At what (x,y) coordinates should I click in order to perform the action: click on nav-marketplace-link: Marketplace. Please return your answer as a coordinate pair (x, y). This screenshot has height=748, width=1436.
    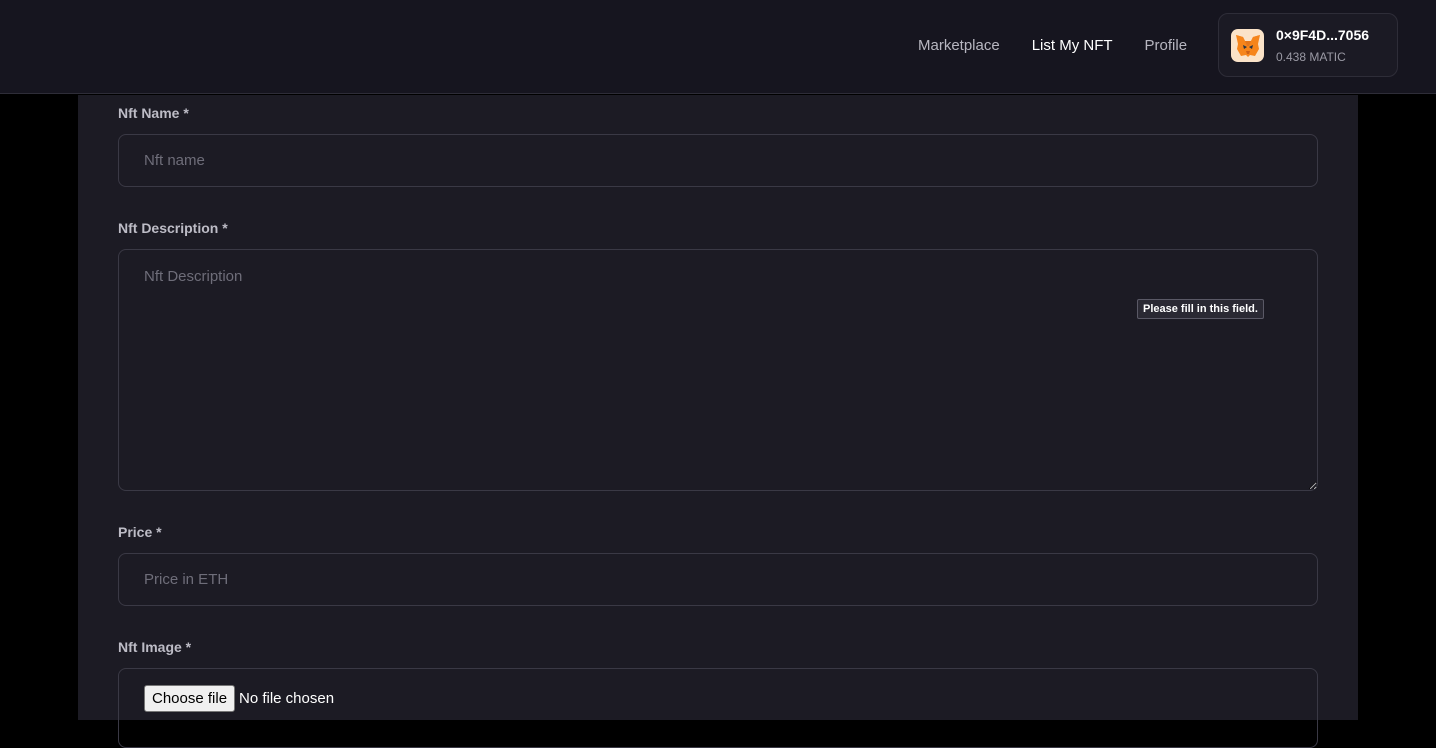
    Looking at the image, I should click on (959, 45).